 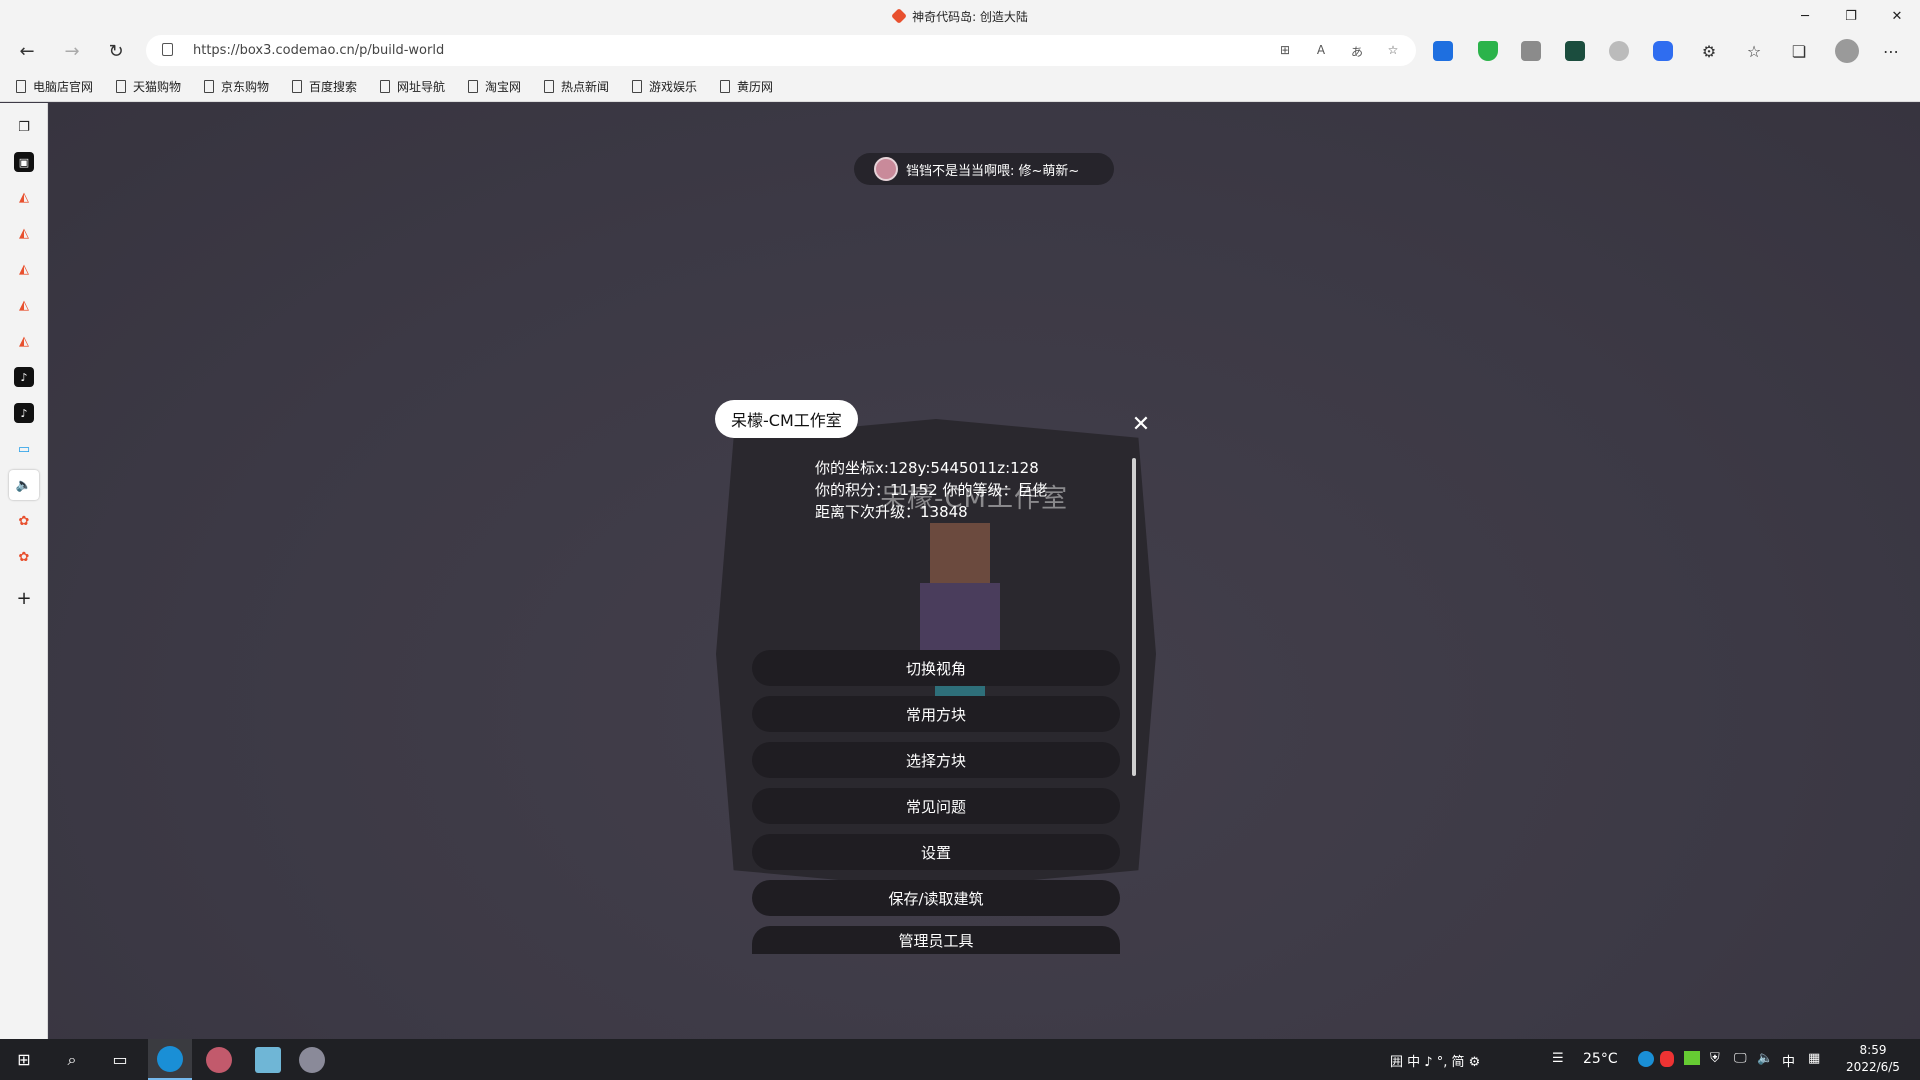 I want to click on ime-indicators: 囲 中 ♪ °, 简 ⚙, so click(x=1435, y=1060).